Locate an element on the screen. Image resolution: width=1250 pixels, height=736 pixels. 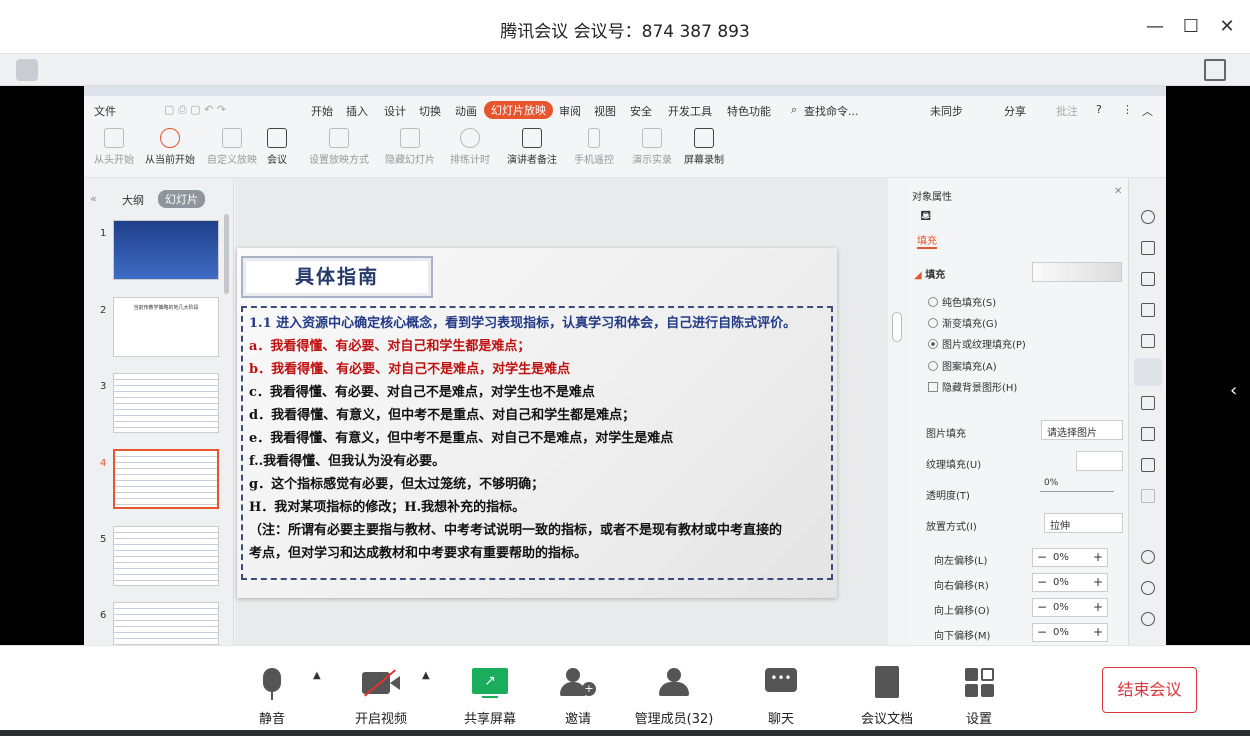
location-icon is located at coordinates (1148, 217).